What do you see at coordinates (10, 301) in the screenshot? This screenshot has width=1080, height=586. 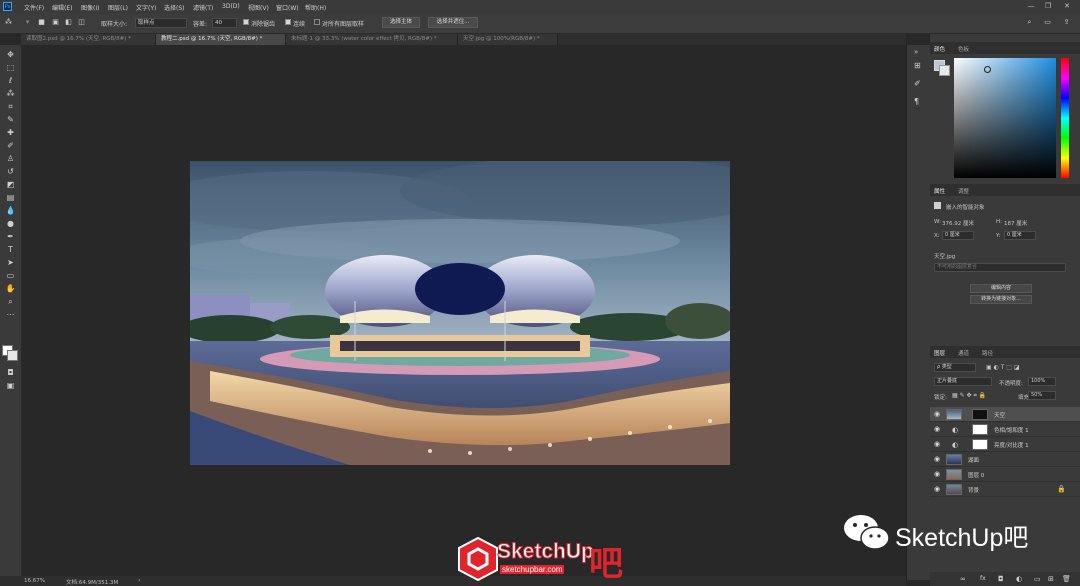 I see `zoom-tool-icon: ⌕` at bounding box center [10, 301].